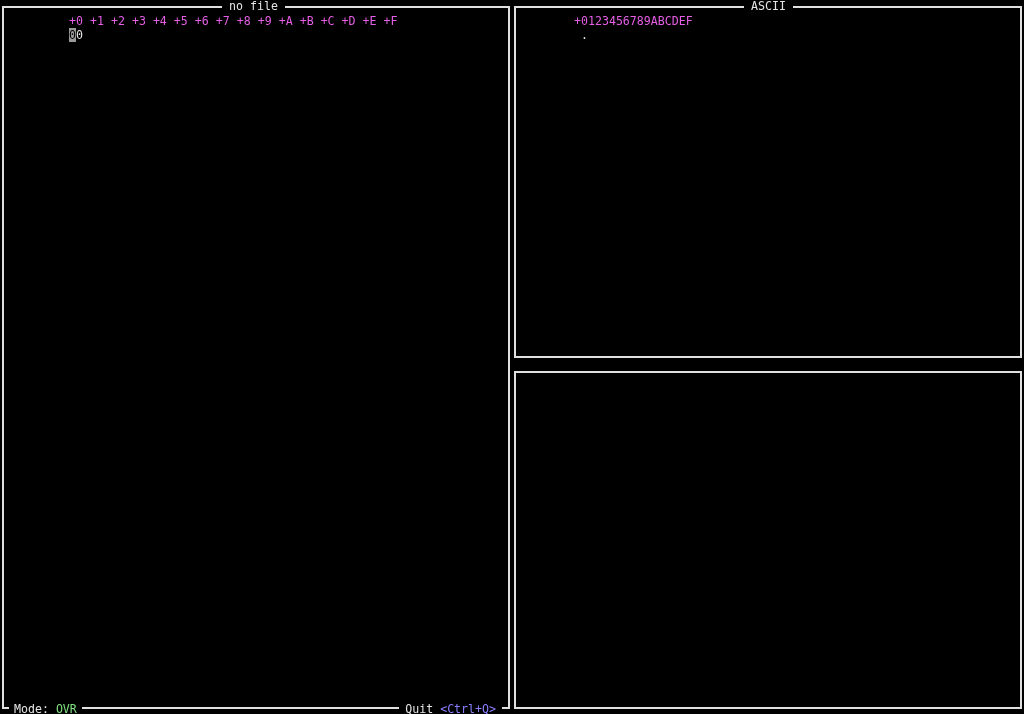 This screenshot has width=1024, height=714. What do you see at coordinates (76, 21) in the screenshot?
I see `column-header: +0` at bounding box center [76, 21].